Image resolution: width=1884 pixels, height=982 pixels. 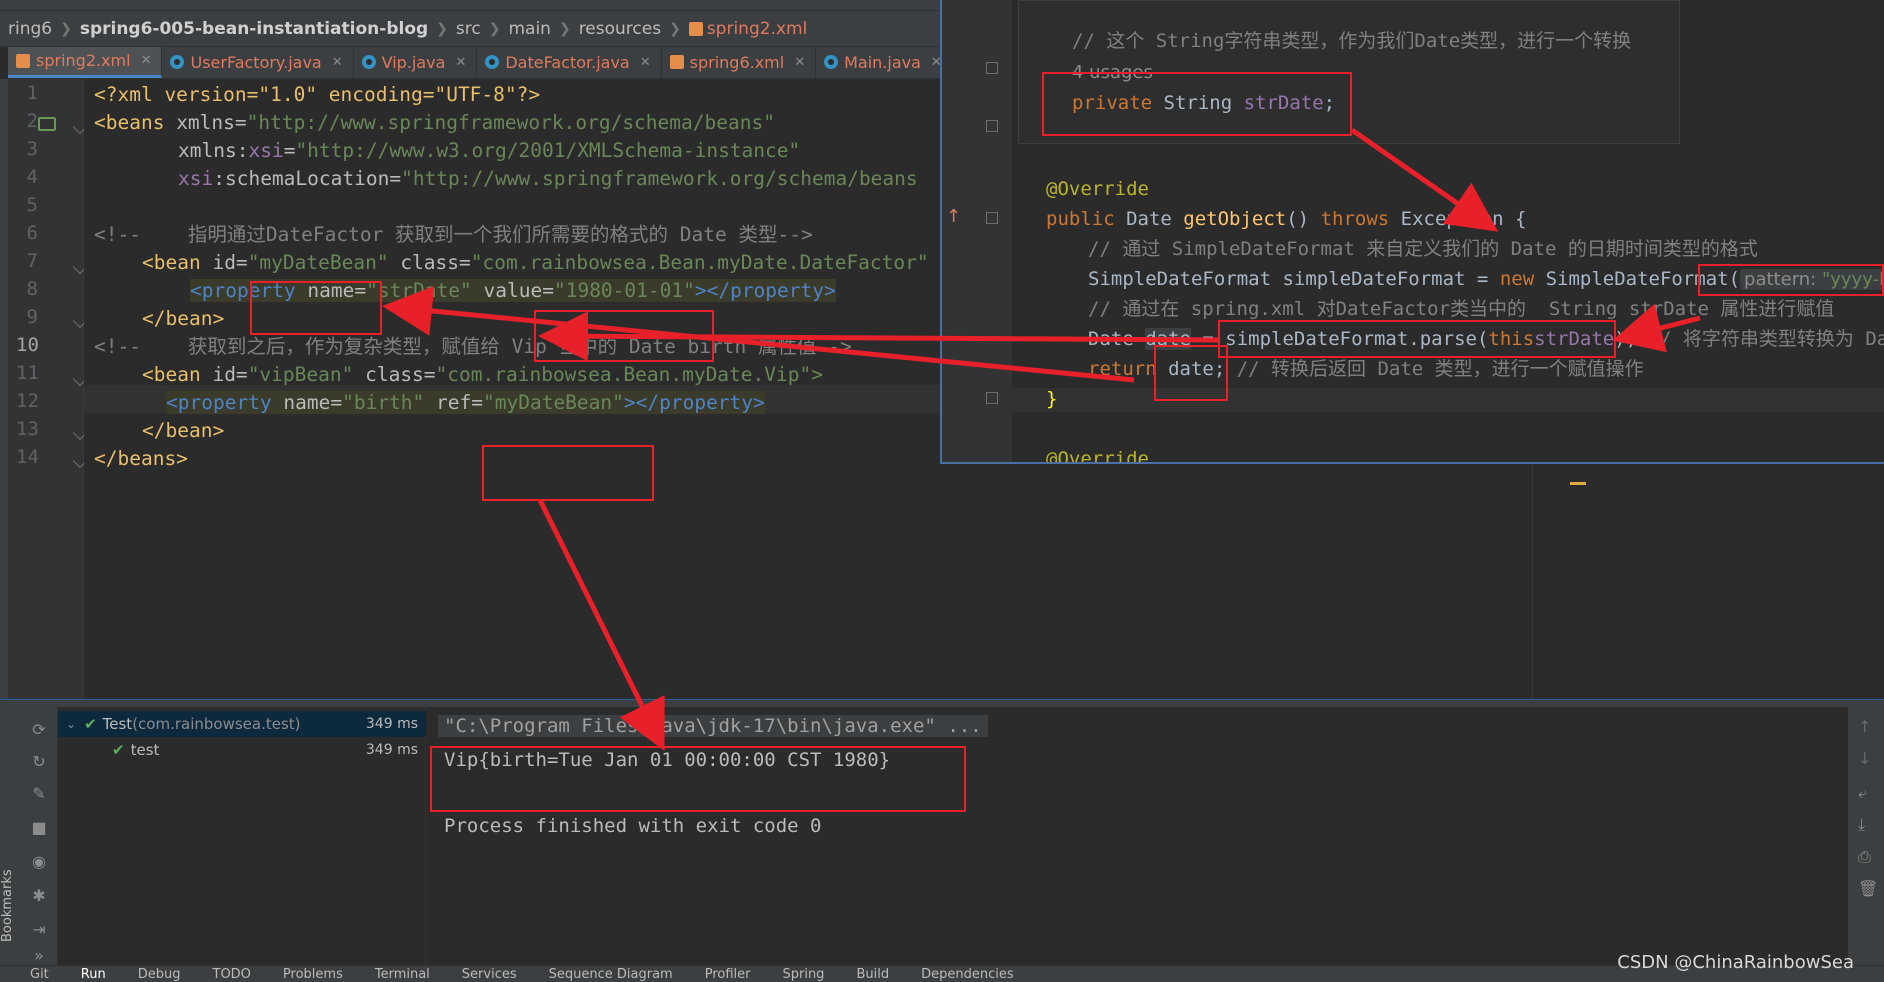 What do you see at coordinates (529, 29) in the screenshot?
I see `breadcrumb-item: main` at bounding box center [529, 29].